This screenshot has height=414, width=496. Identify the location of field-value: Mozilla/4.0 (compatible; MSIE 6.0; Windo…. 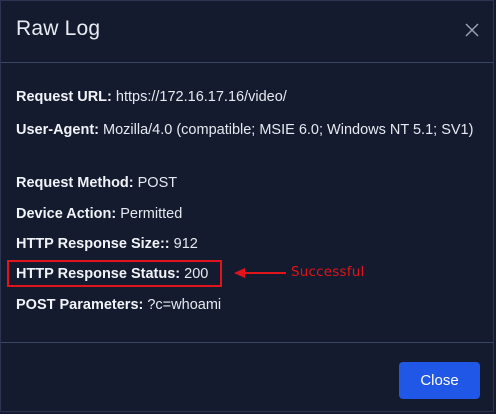
(286, 130).